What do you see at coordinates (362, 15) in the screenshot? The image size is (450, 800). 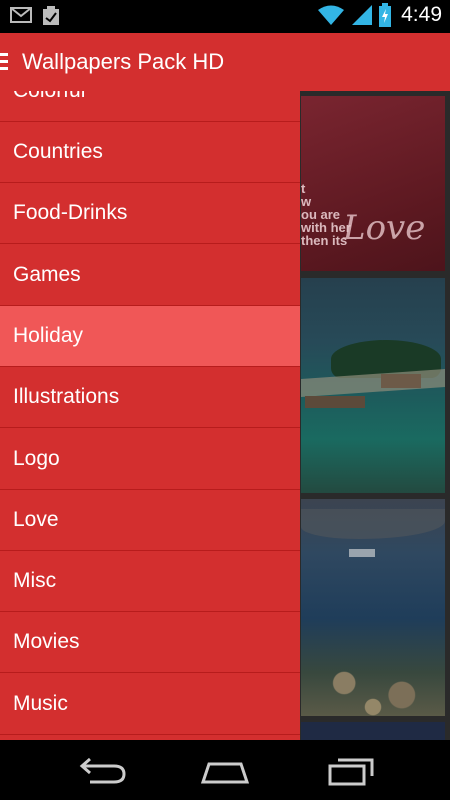 I see `signal-icon` at bounding box center [362, 15].